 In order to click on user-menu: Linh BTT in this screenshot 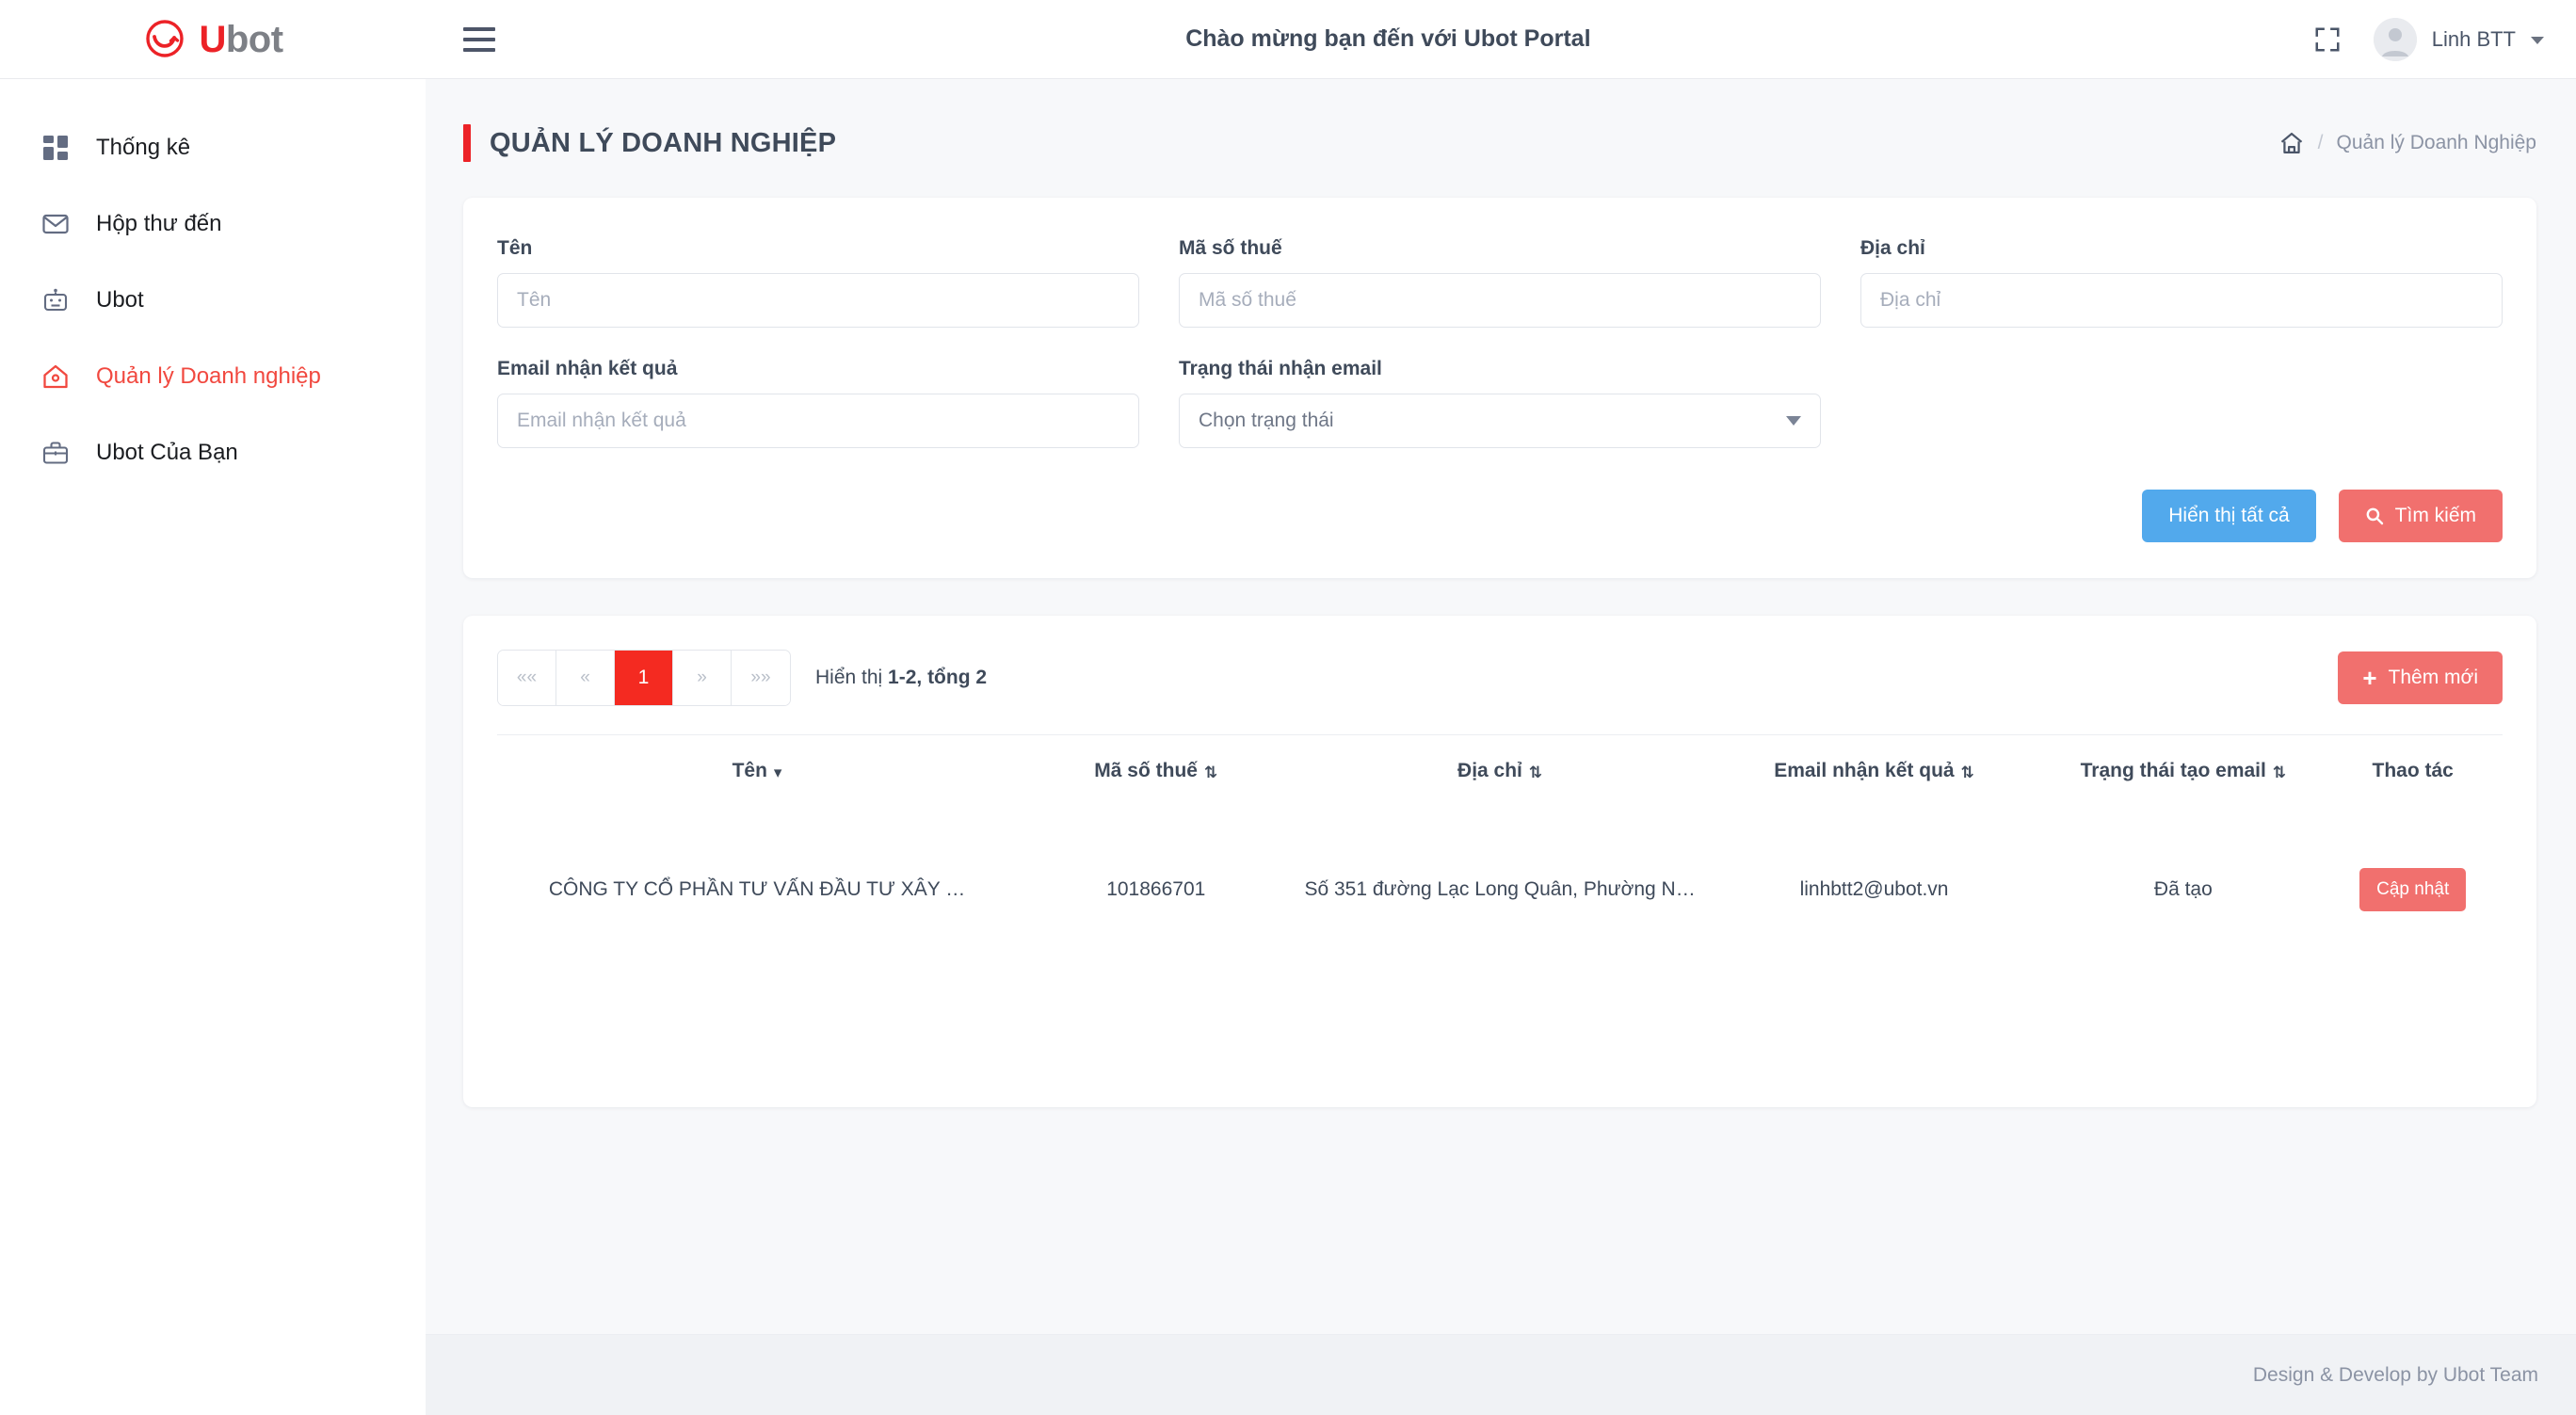, I will do `click(2458, 39)`.